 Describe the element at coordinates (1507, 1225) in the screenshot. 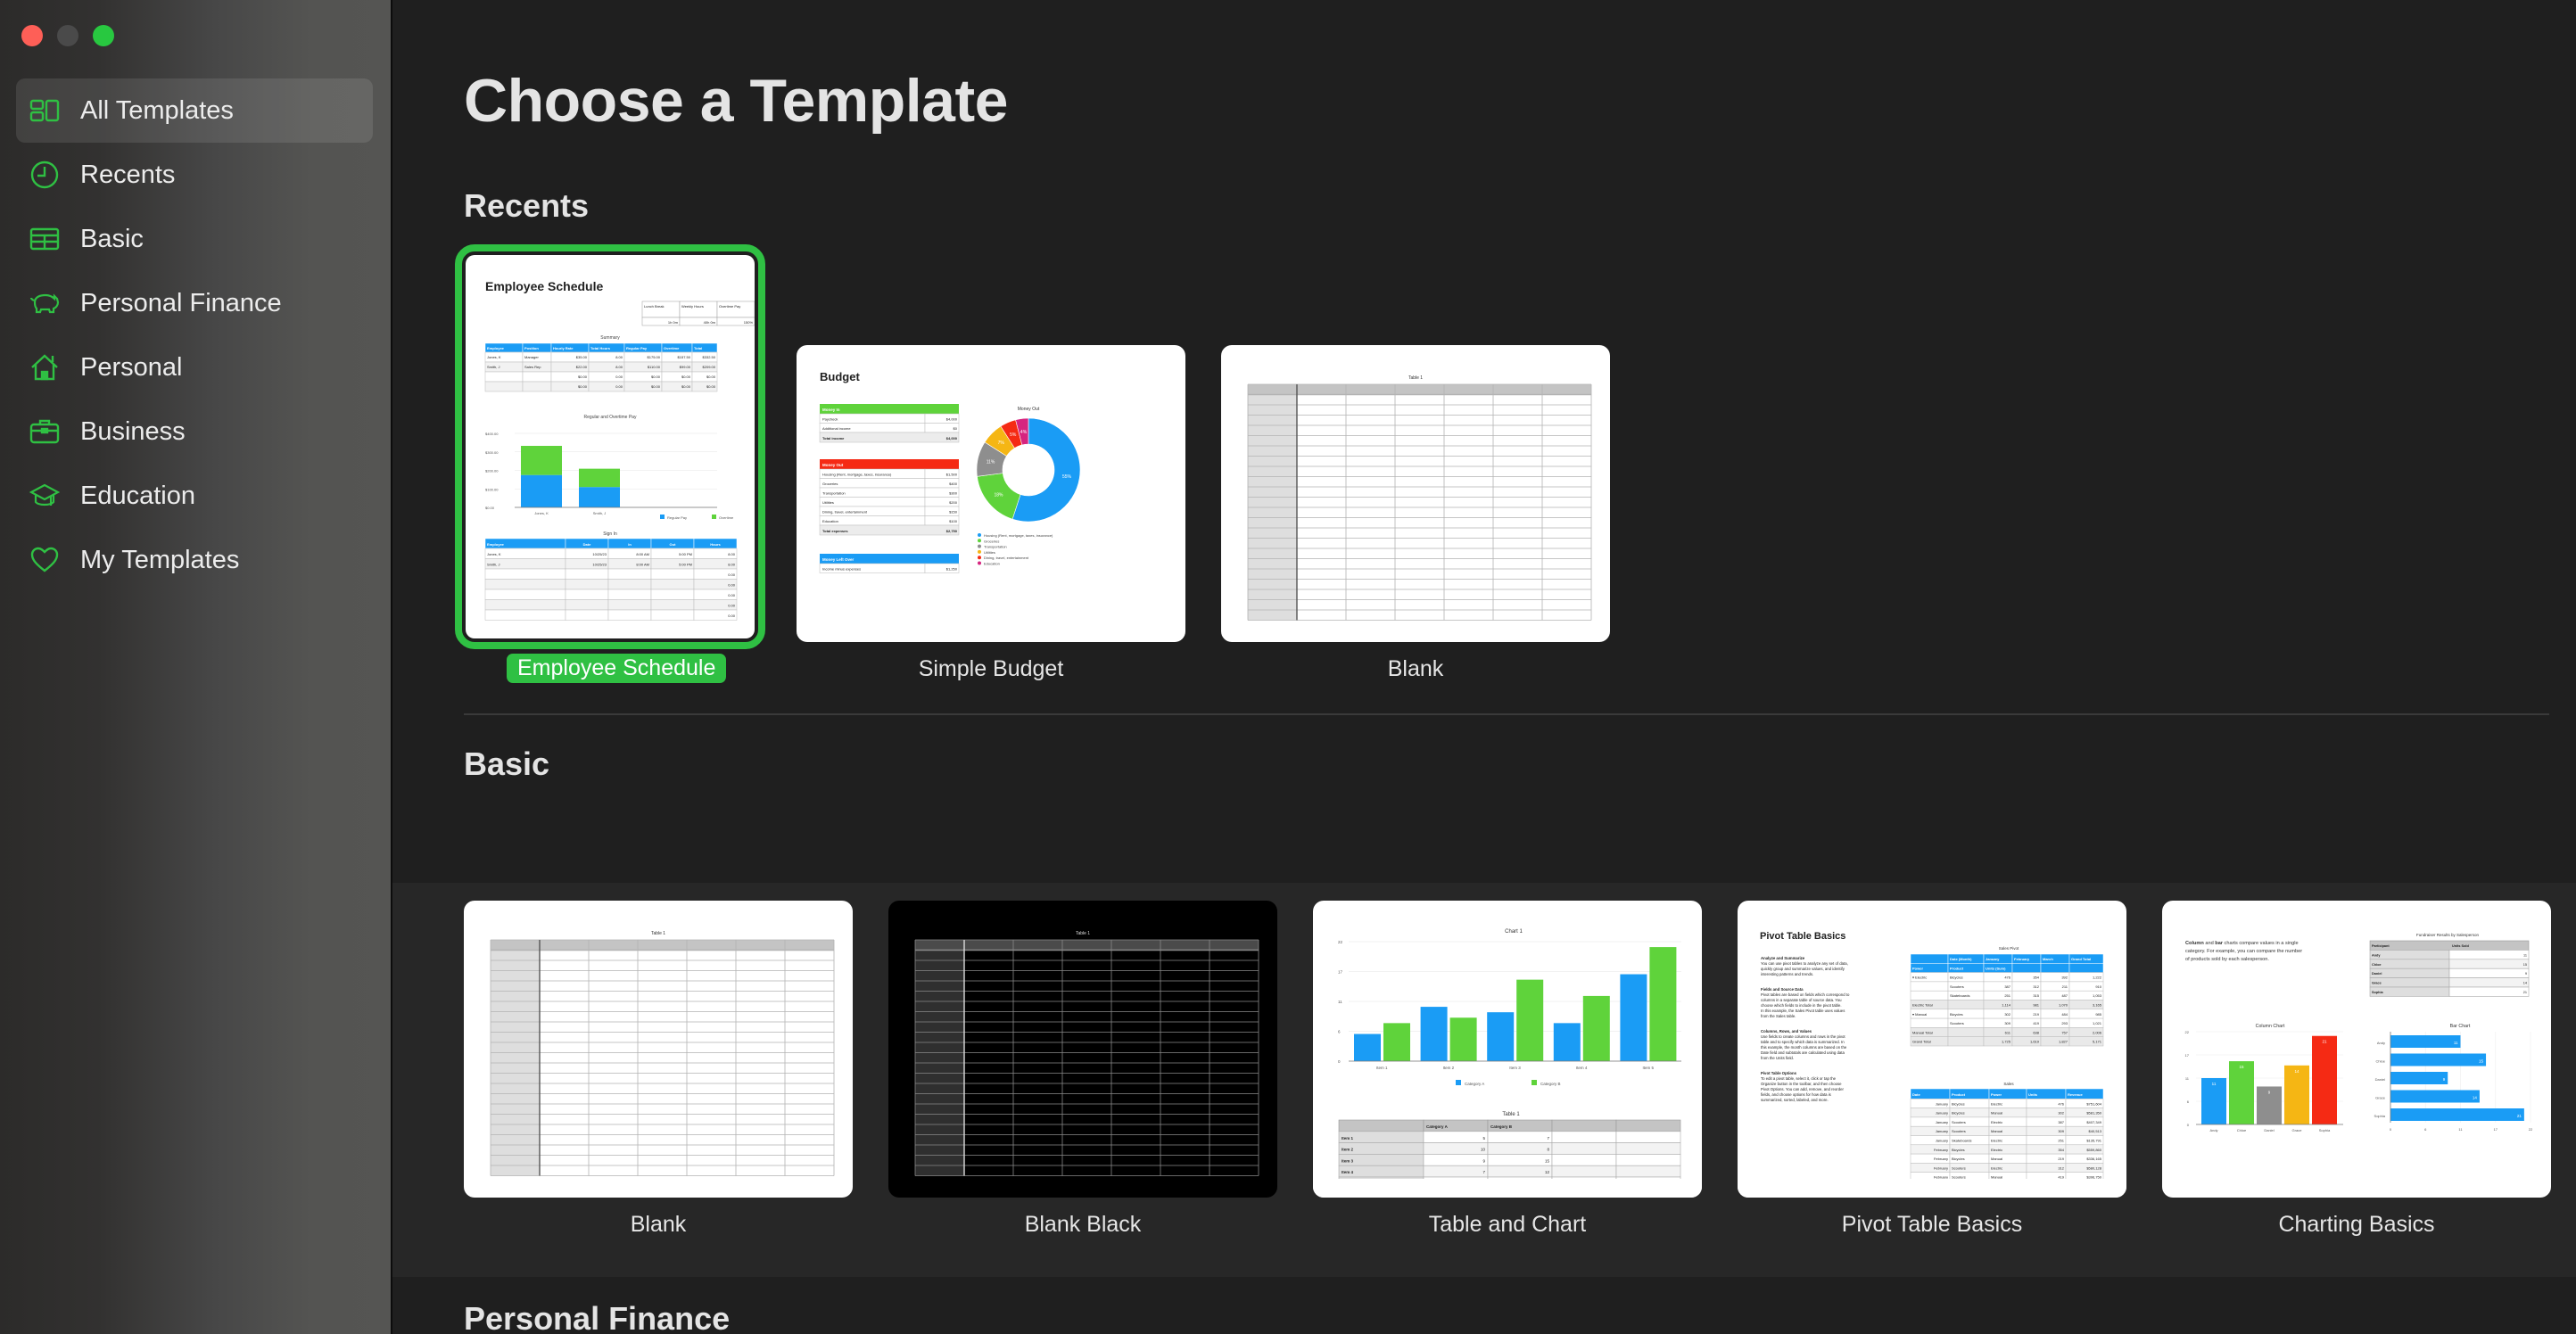

I see `template-label-table-and-chart: Table and Chart` at that location.